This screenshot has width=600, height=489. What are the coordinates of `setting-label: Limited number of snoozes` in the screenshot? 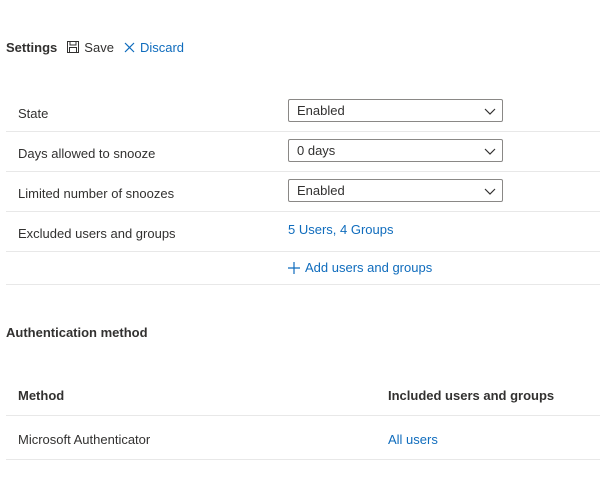 It's located at (96, 193).